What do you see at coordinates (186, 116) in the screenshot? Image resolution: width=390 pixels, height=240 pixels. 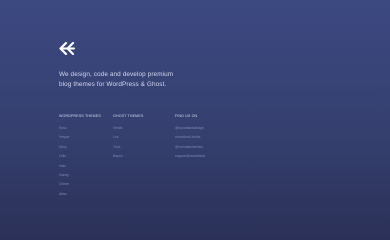 I see `find-us-heading: Find us on` at bounding box center [186, 116].